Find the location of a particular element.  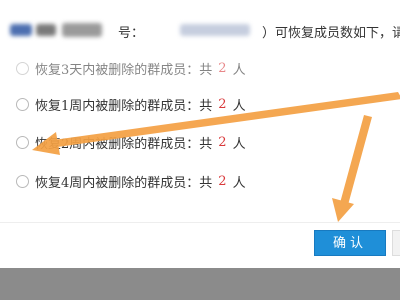

arrow-to-confirm-icon is located at coordinates (352, 168).